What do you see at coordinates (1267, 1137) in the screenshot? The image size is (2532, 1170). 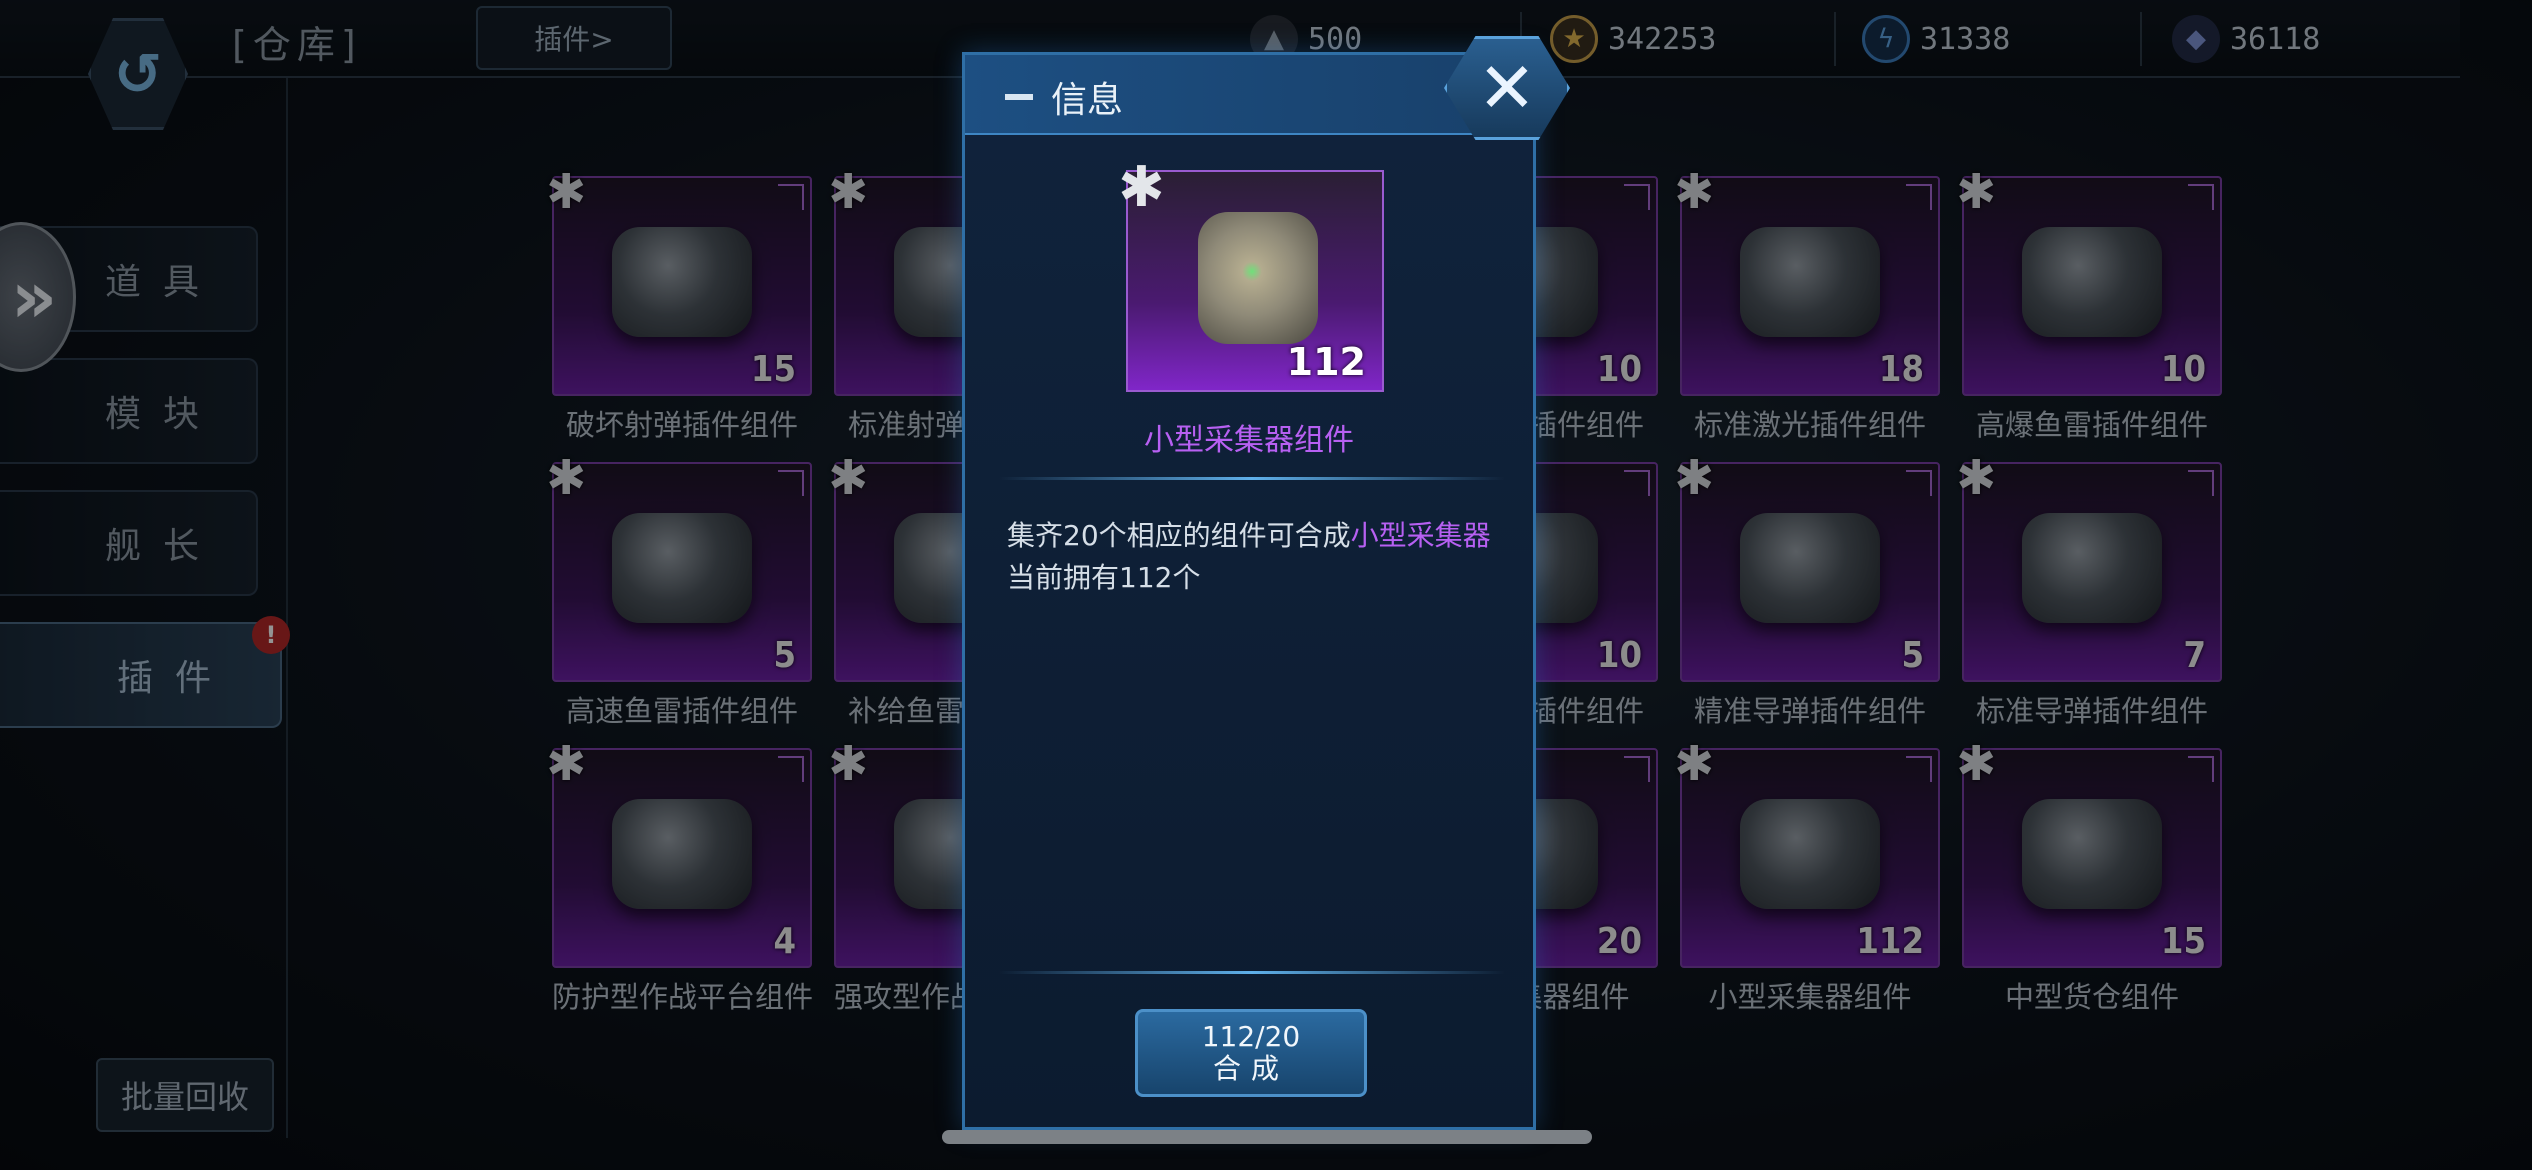 I see `home-indicator` at bounding box center [1267, 1137].